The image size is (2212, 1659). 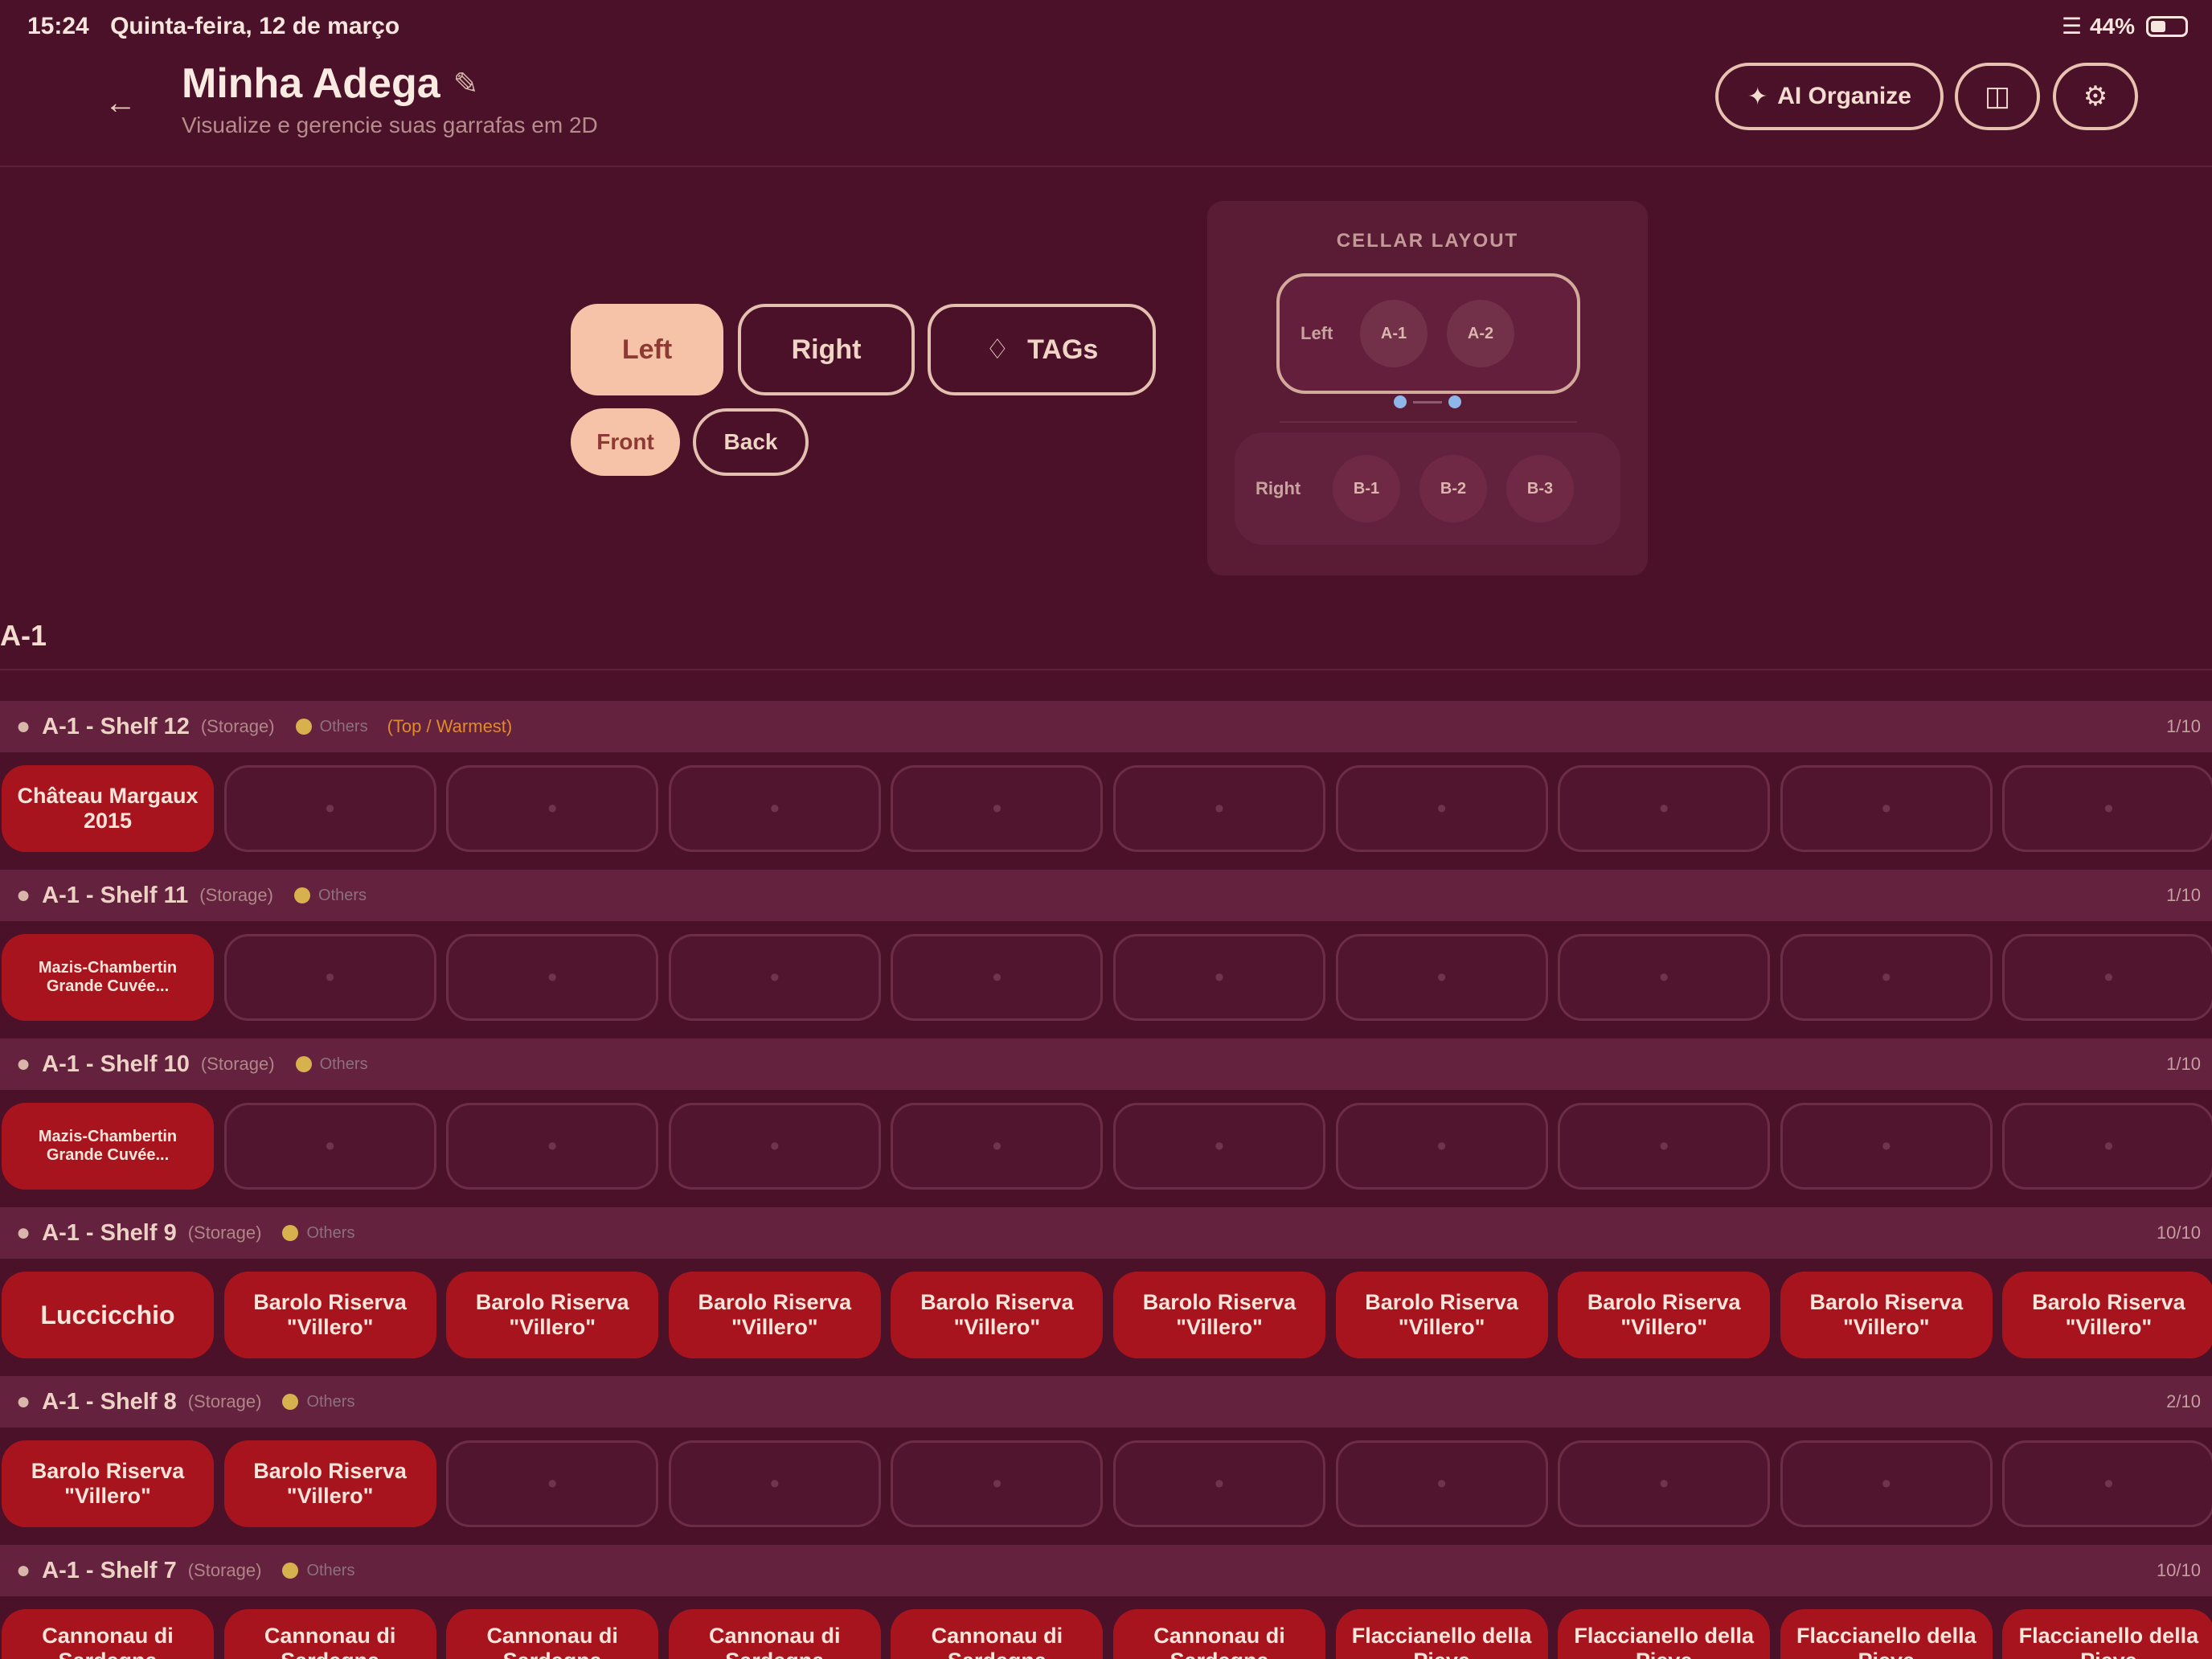 I want to click on tab-tags: ♢ TAGs, so click(x=1042, y=349).